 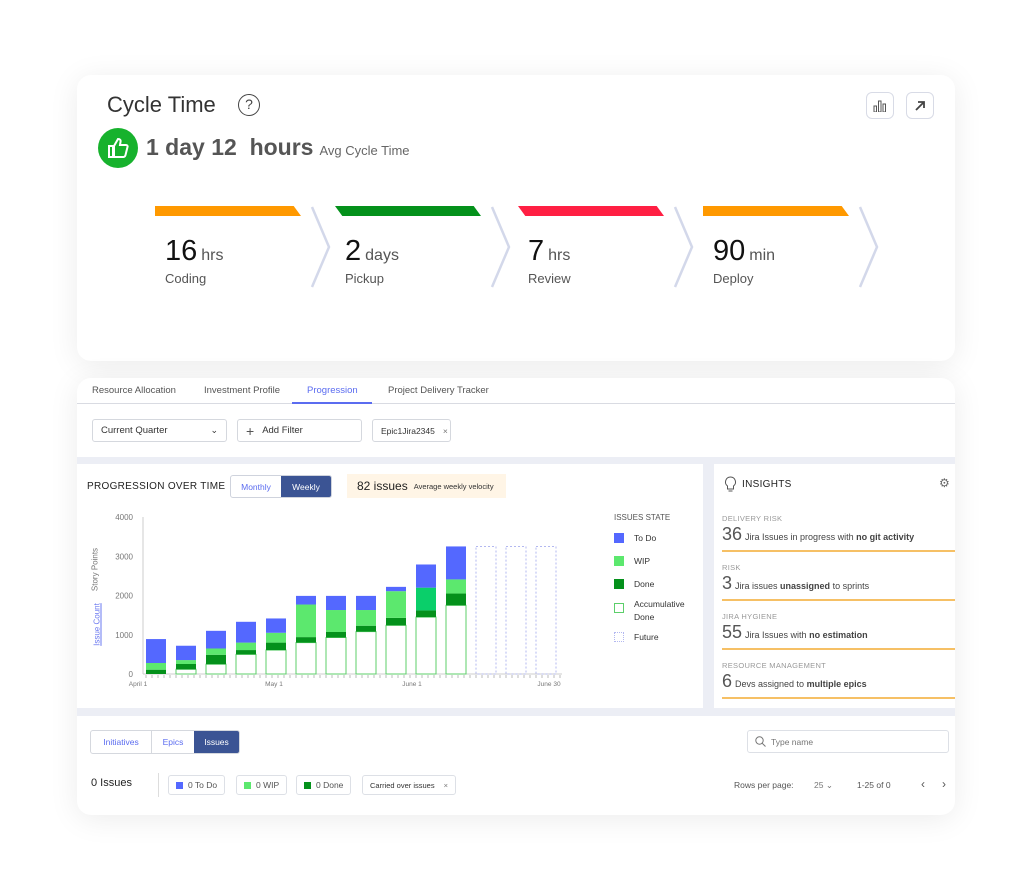 What do you see at coordinates (944, 483) in the screenshot?
I see `gear-icon: ⚙` at bounding box center [944, 483].